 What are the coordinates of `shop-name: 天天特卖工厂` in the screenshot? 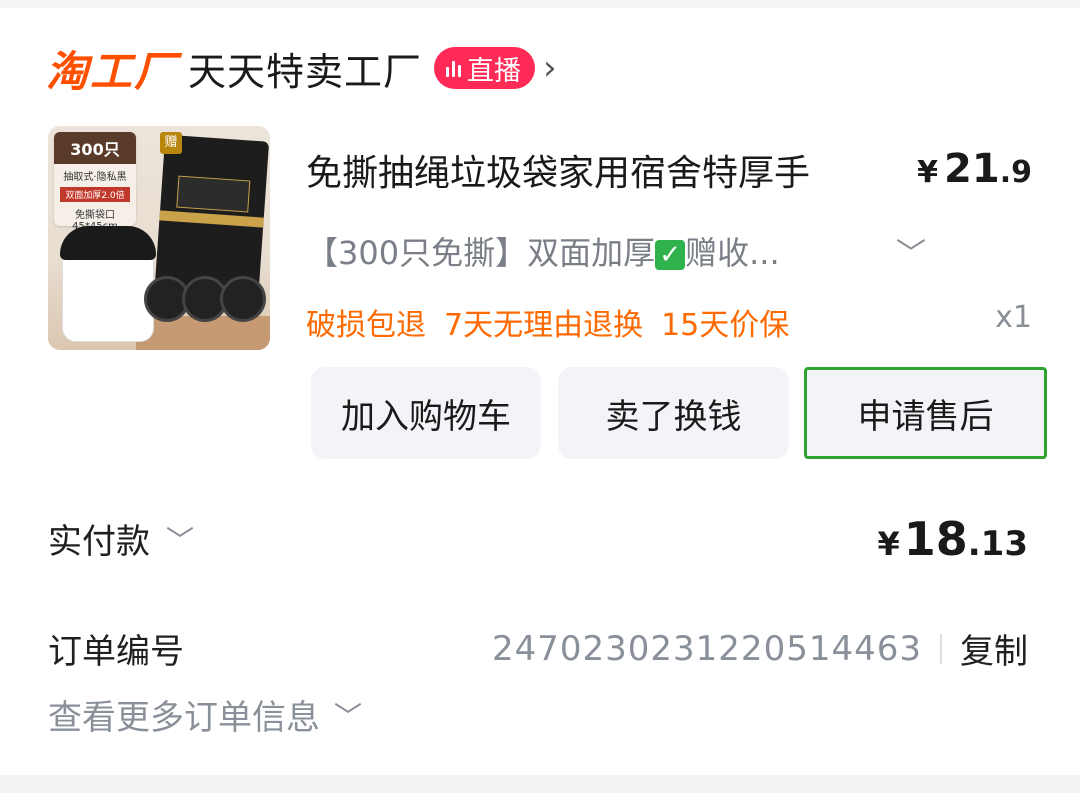 It's located at (305, 68).